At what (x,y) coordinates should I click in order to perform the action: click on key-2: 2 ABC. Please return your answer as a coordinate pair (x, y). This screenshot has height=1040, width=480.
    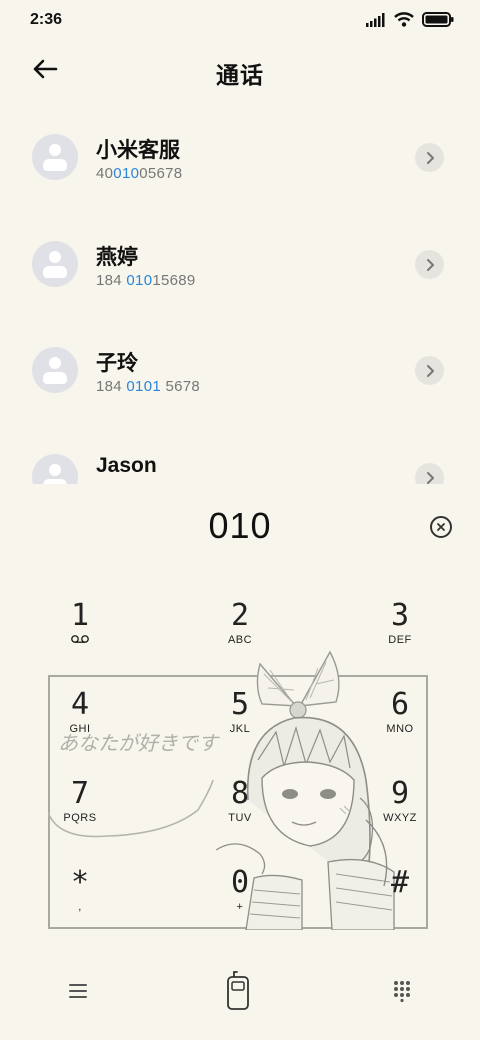
    Looking at the image, I should click on (240, 635).